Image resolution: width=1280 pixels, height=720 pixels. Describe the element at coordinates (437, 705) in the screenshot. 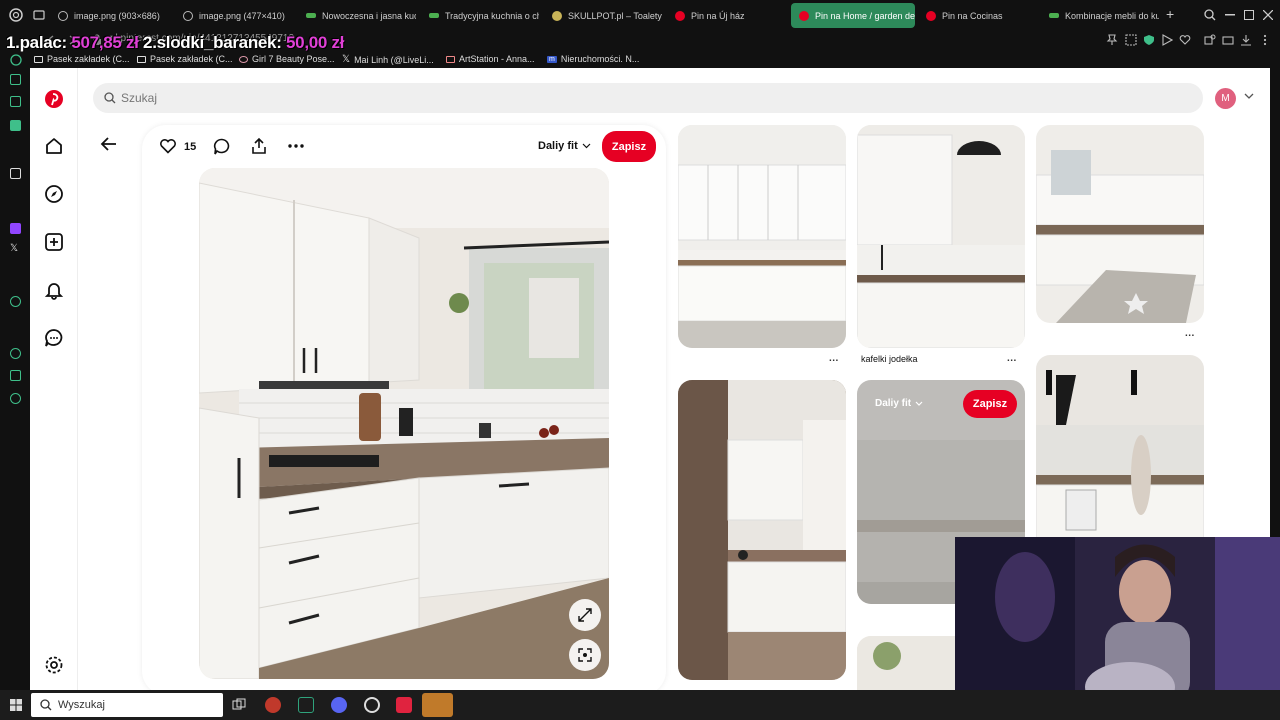

I see `active-app-icon` at that location.